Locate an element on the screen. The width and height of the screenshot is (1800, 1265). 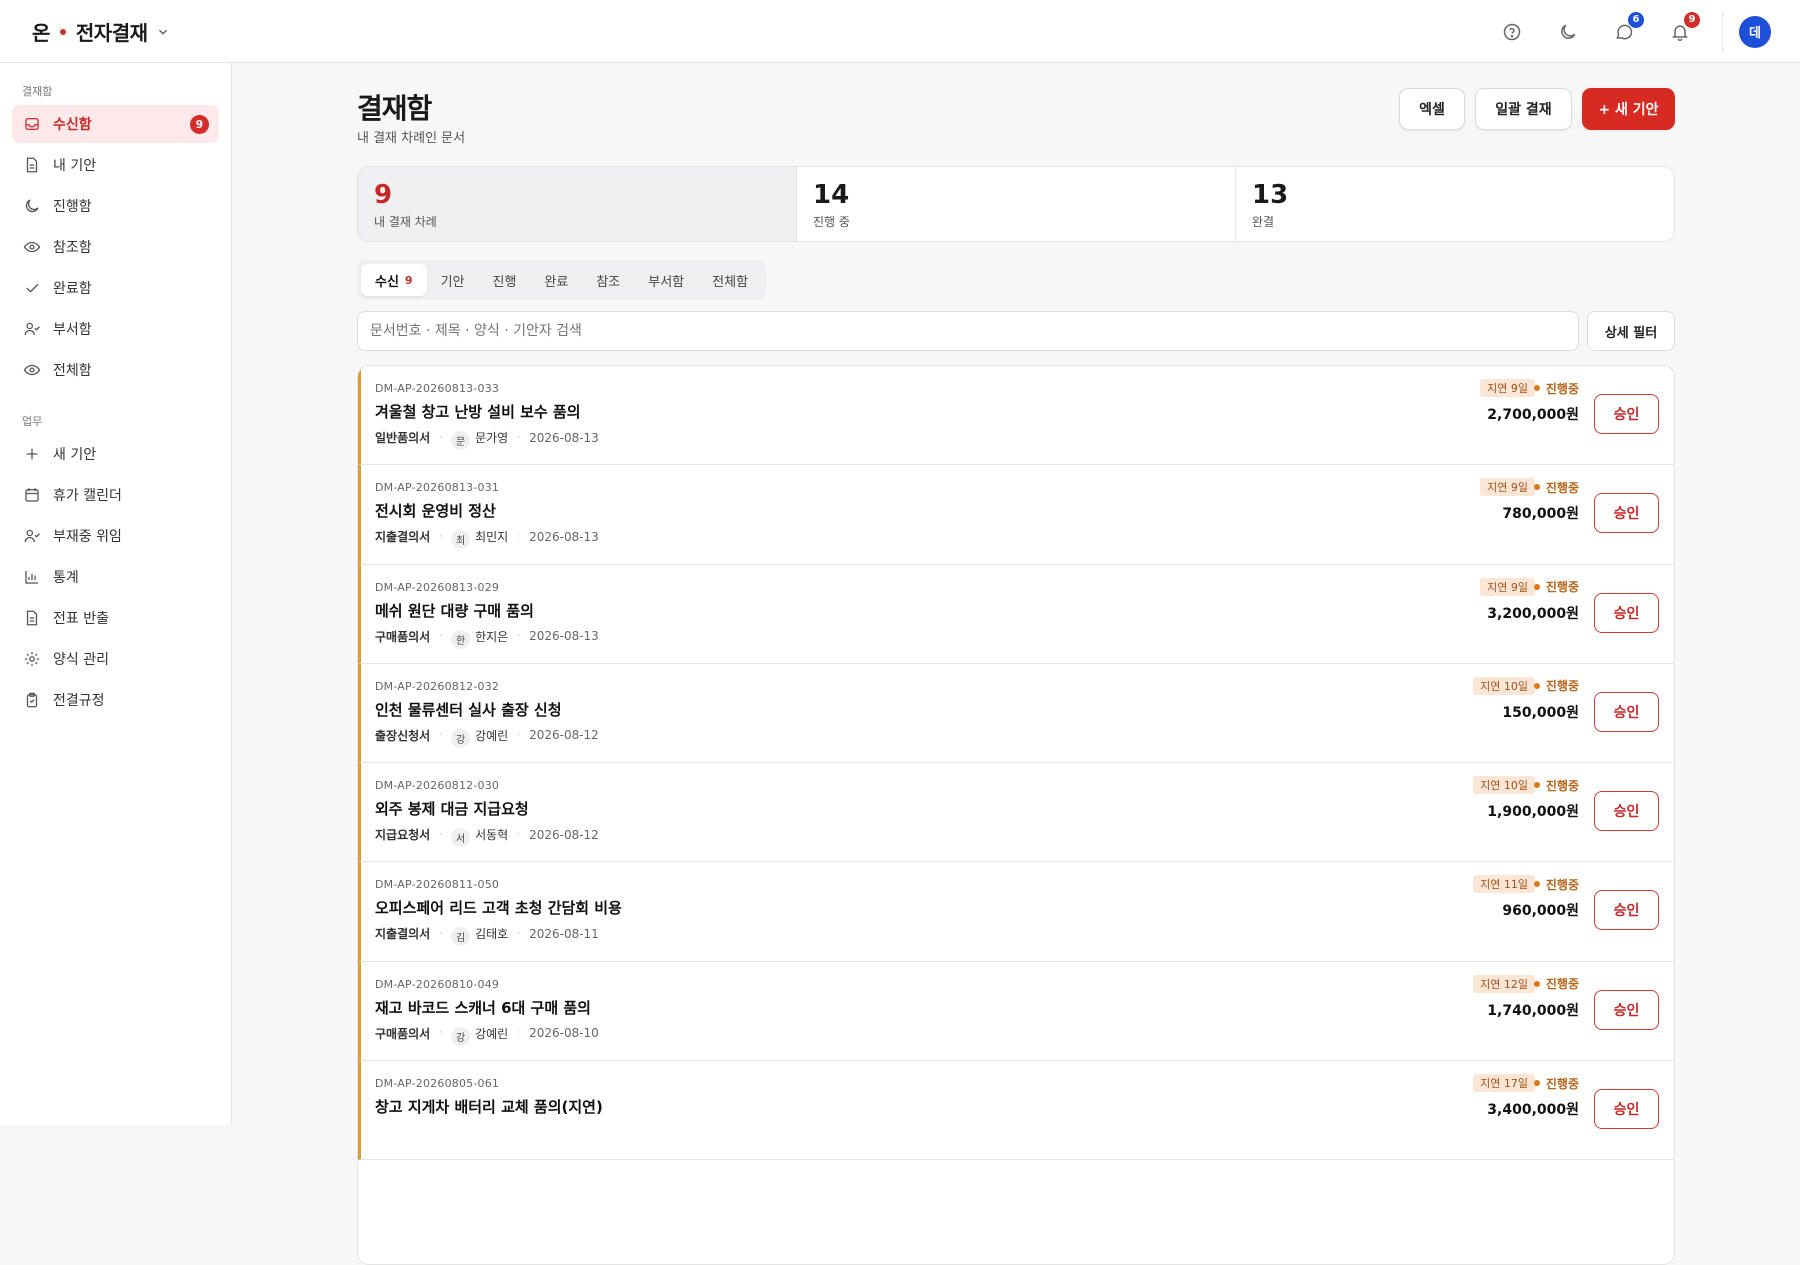
row-meta: 구매품의서 · 한 한지은 · 2026-08-13 is located at coordinates (487, 638).